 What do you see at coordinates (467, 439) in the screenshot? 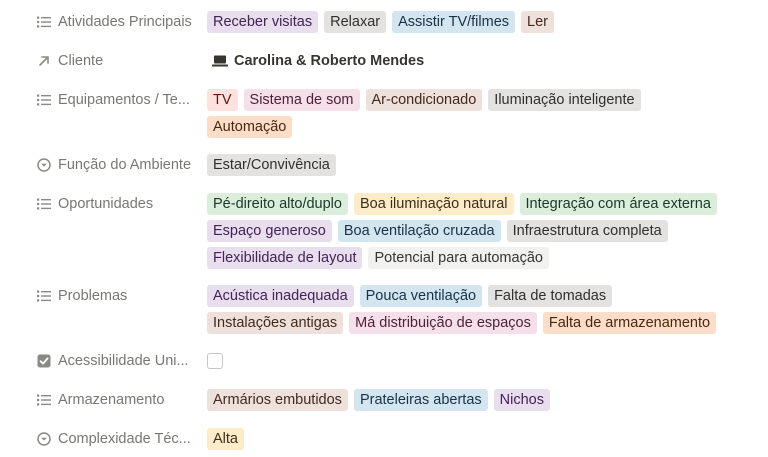
I see `tag-list: Alta` at bounding box center [467, 439].